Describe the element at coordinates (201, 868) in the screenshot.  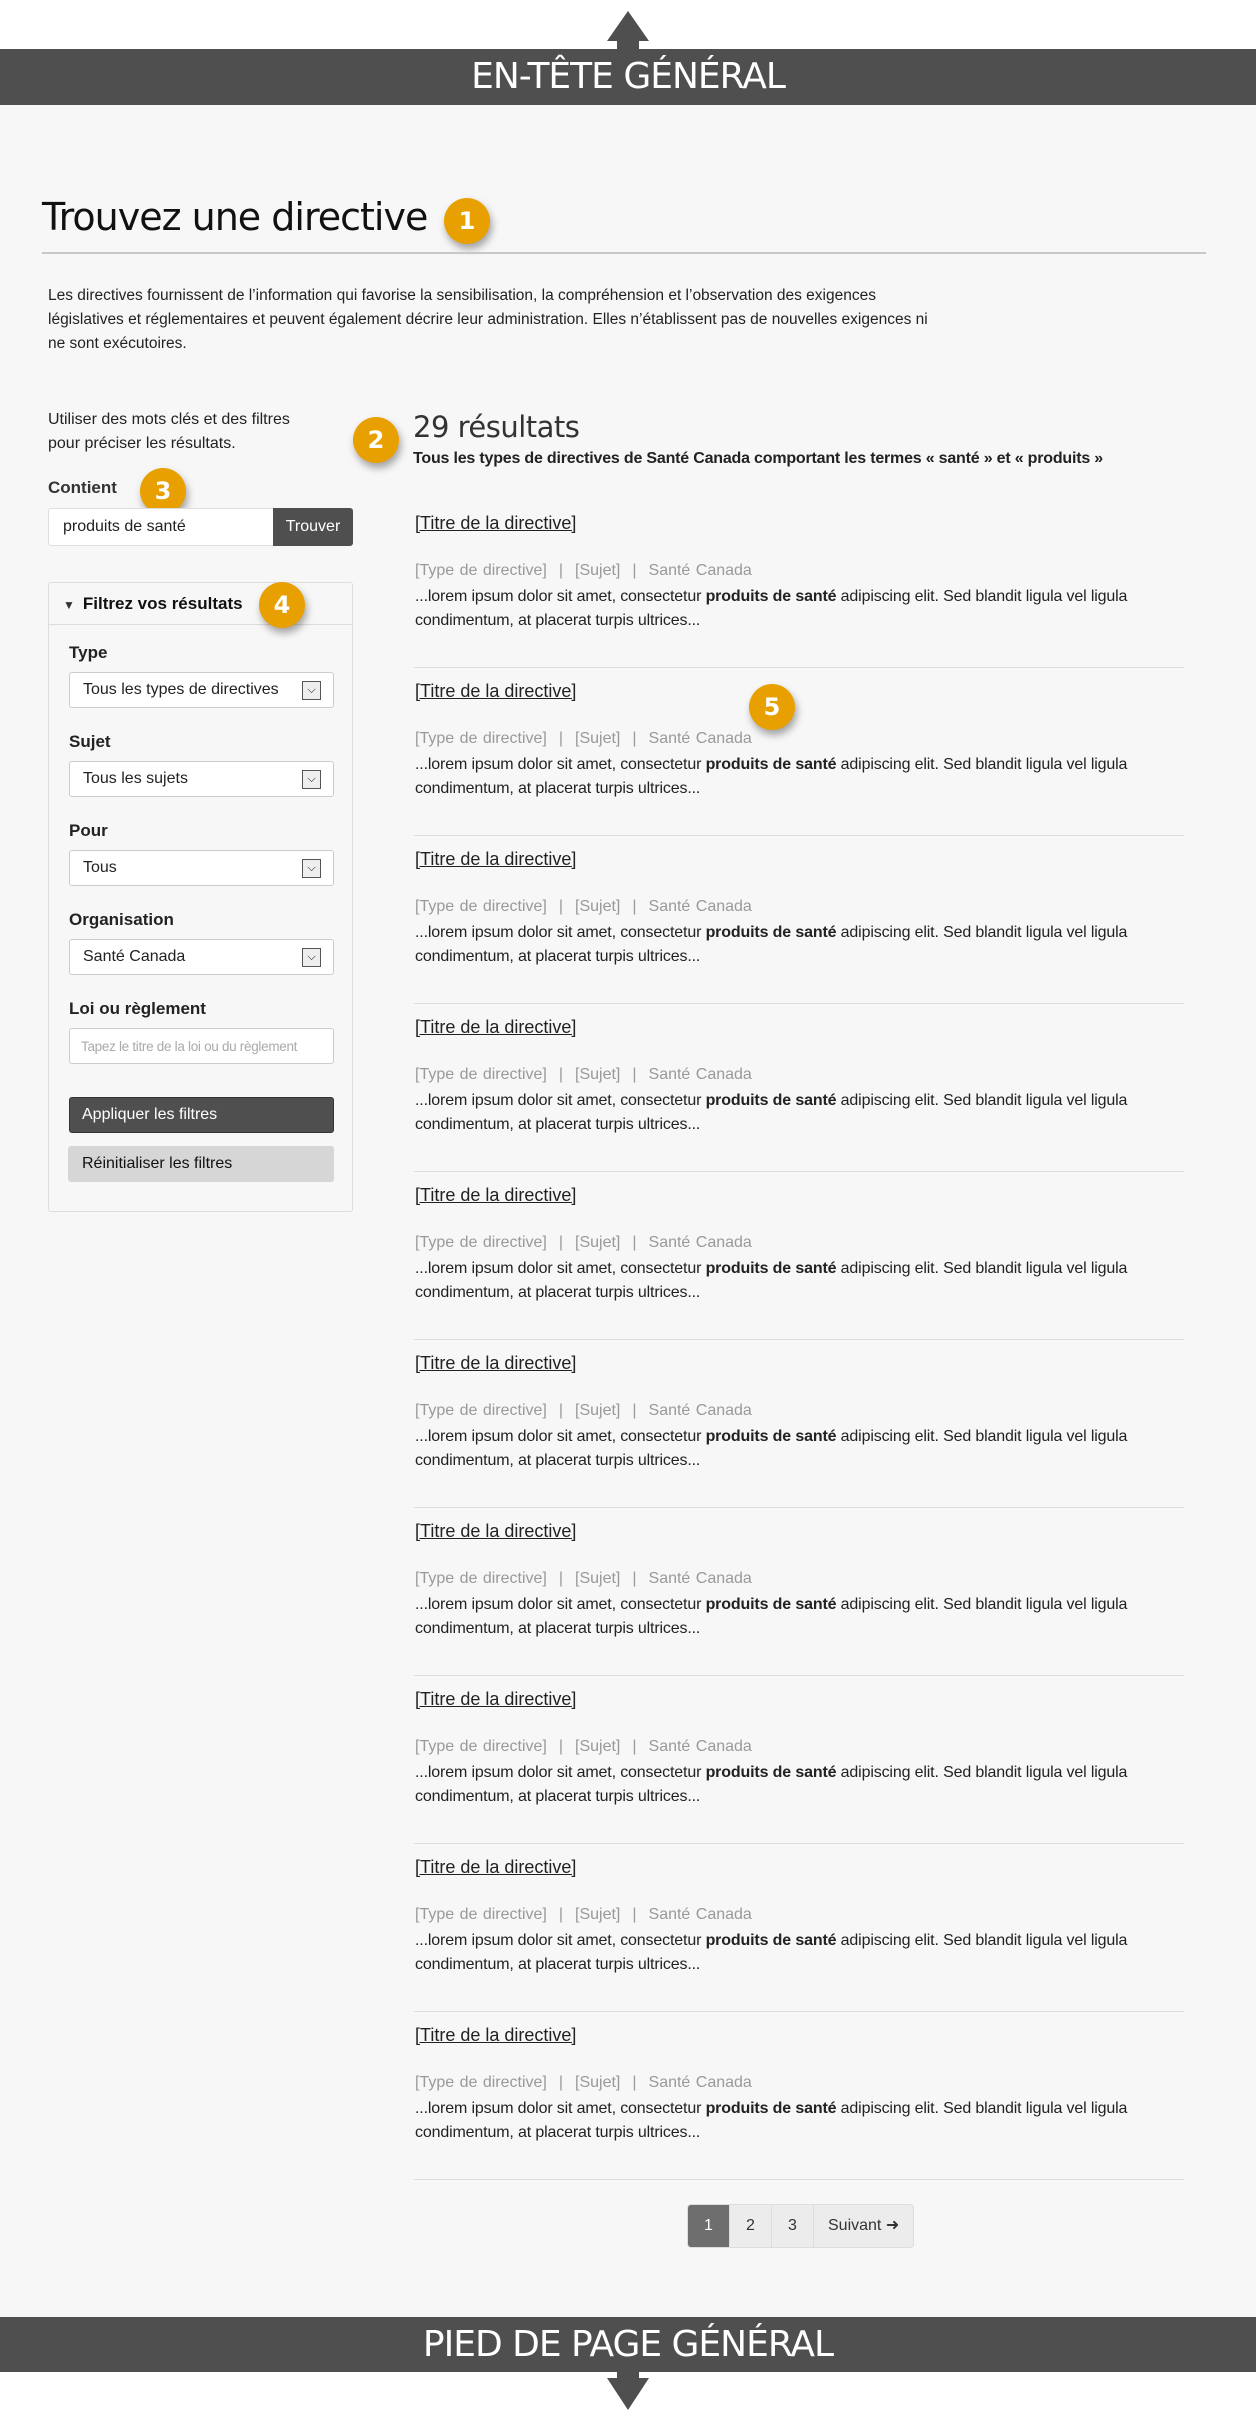
I see `for-select: Tous ⌵` at that location.